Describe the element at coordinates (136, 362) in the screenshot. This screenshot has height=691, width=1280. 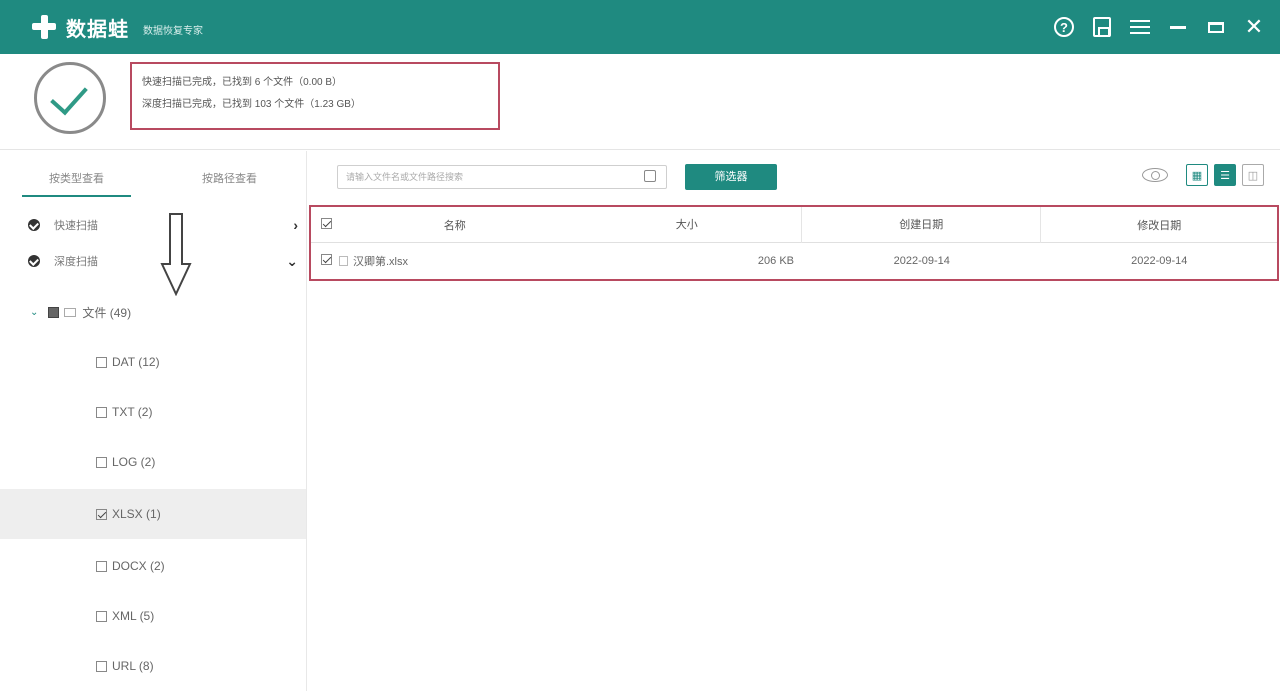
I see `tree-item-label: DAT (12)` at that location.